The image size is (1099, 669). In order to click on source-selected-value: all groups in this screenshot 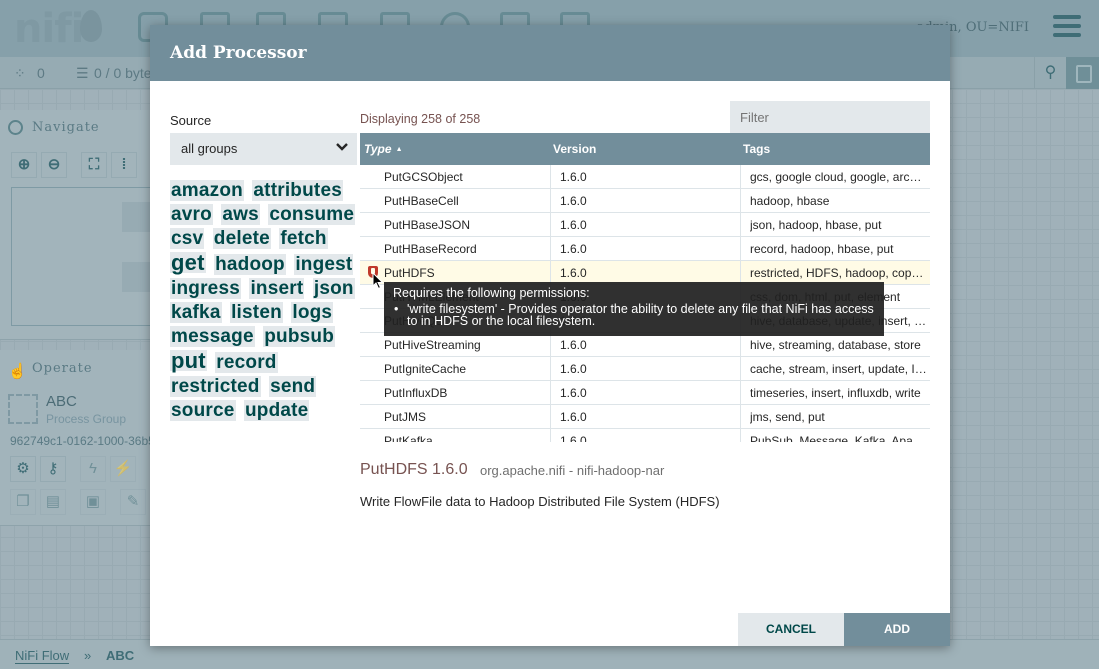, I will do `click(209, 148)`.